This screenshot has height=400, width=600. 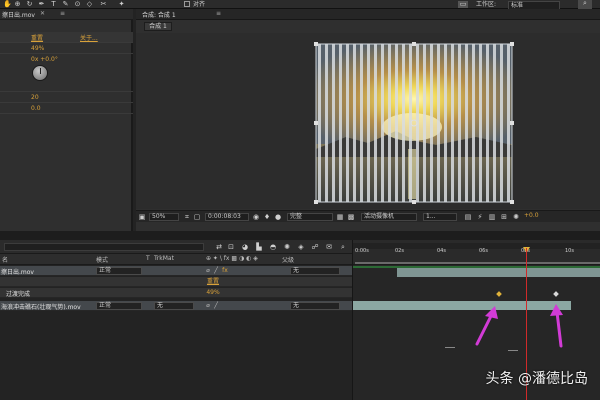 I want to click on draft-3d-icon: ⊡, so click(x=231, y=247).